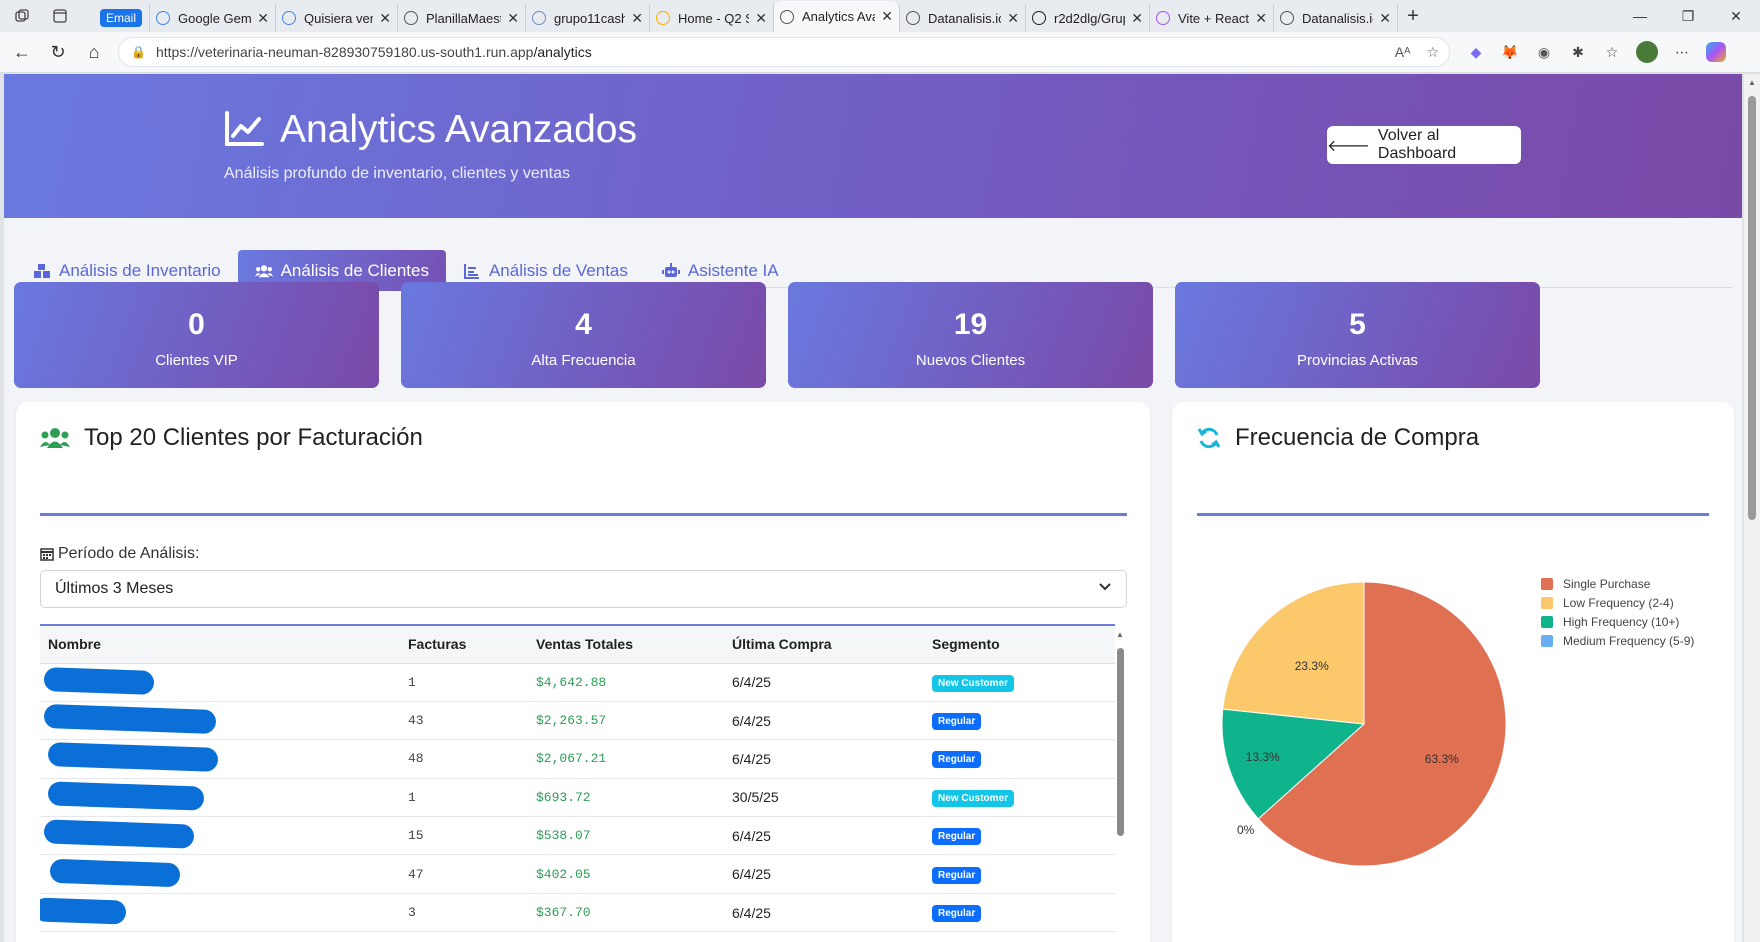 The image size is (1760, 942). Describe the element at coordinates (354, 270) in the screenshot. I see `tab-label: Análisis de Clientes` at that location.